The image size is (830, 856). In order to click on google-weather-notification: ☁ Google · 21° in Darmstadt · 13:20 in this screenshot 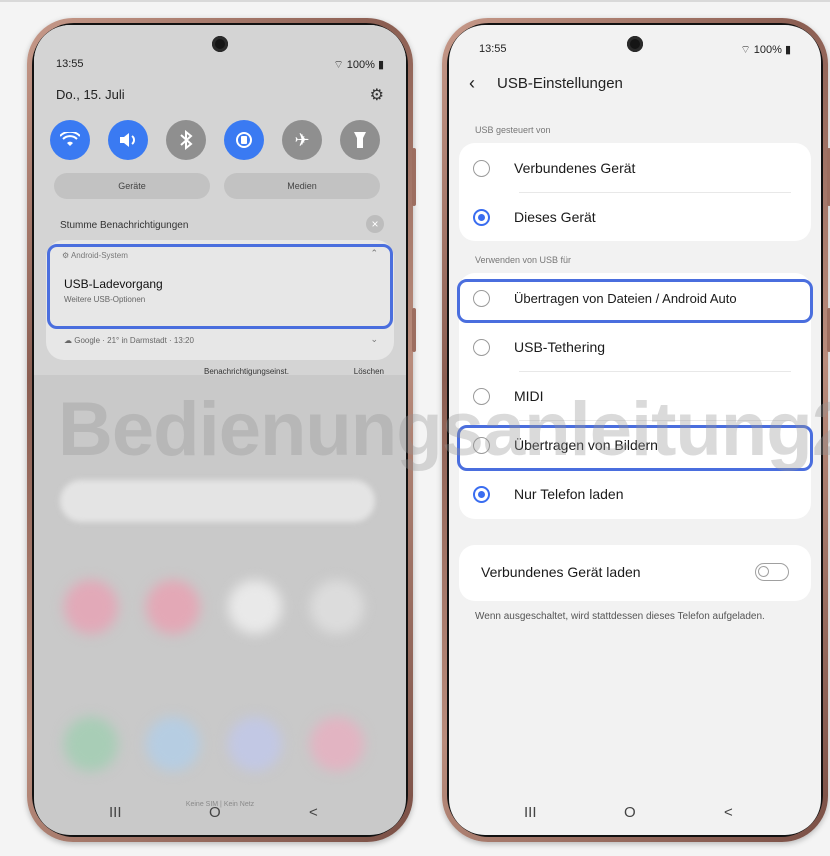, I will do `click(129, 340)`.